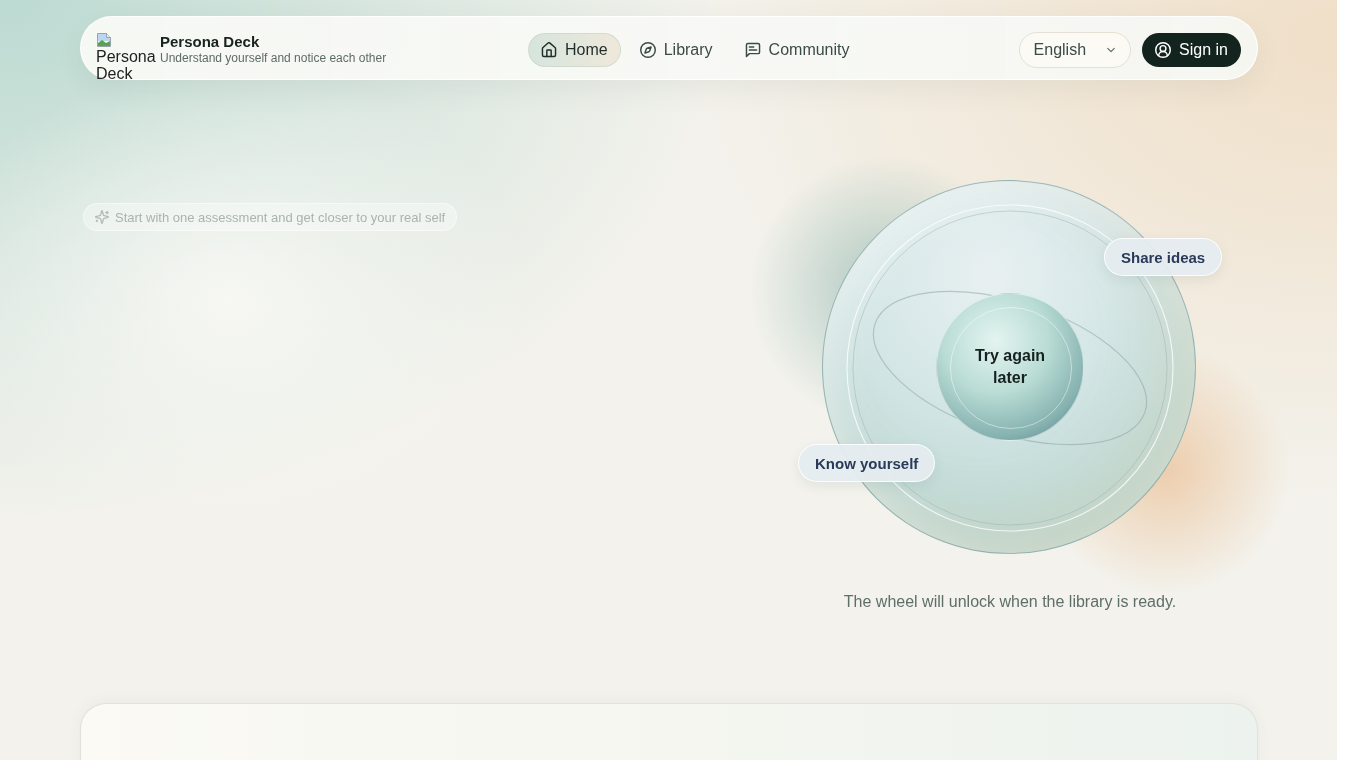 The height and width of the screenshot is (760, 1352). I want to click on user-circle-icon, so click(1163, 49).